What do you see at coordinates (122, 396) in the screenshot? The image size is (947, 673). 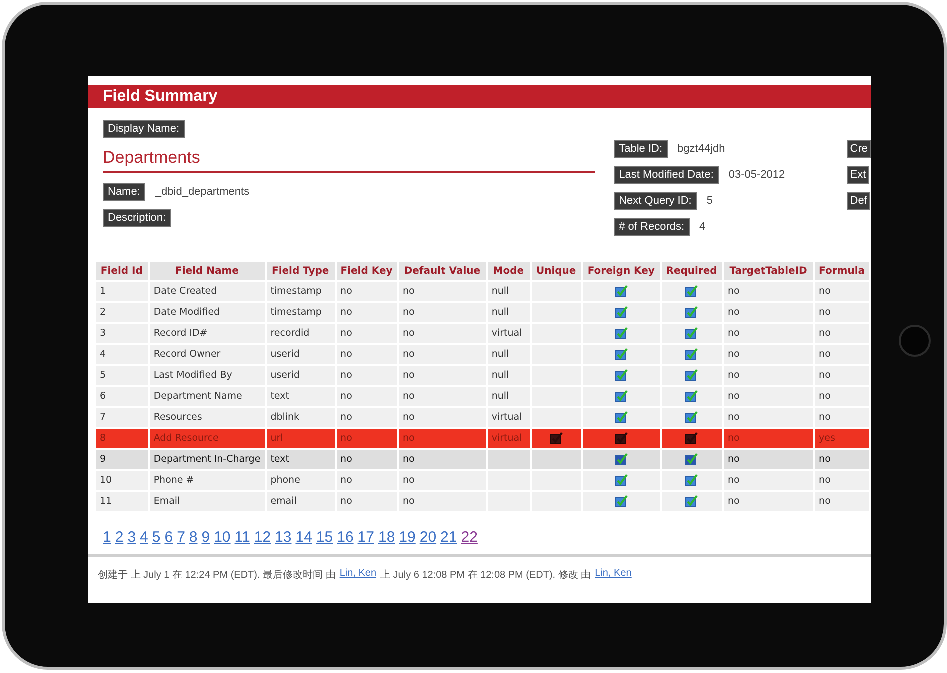 I see `table-cell: 6` at bounding box center [122, 396].